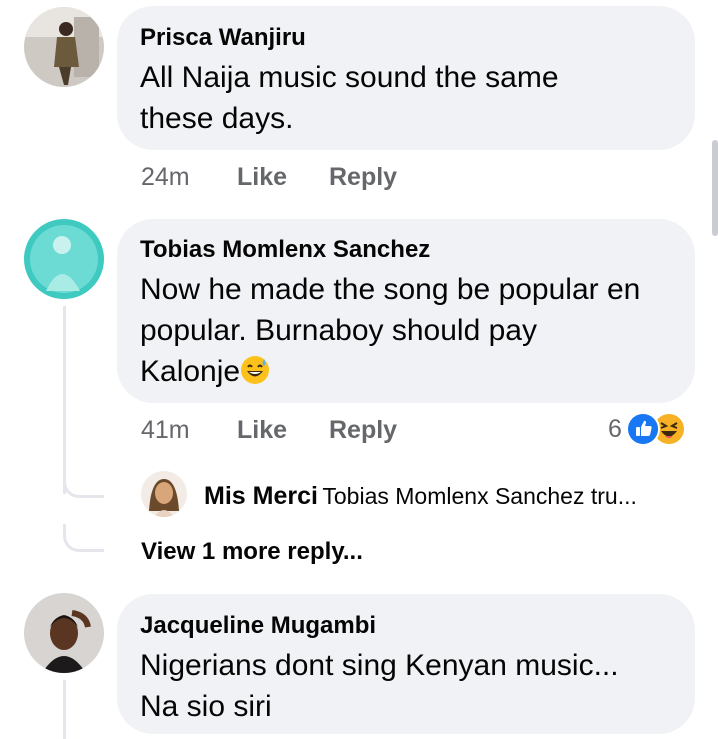  I want to click on avatar-prisca-wanjiru, so click(64, 47).